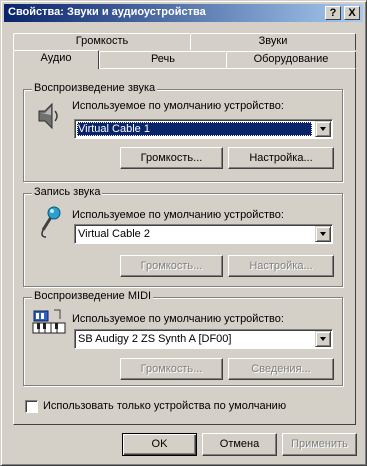 The width and height of the screenshot is (367, 466). I want to click on midi-device-value: SB Audigy 2 ZS Synth A [DF00], so click(155, 339).